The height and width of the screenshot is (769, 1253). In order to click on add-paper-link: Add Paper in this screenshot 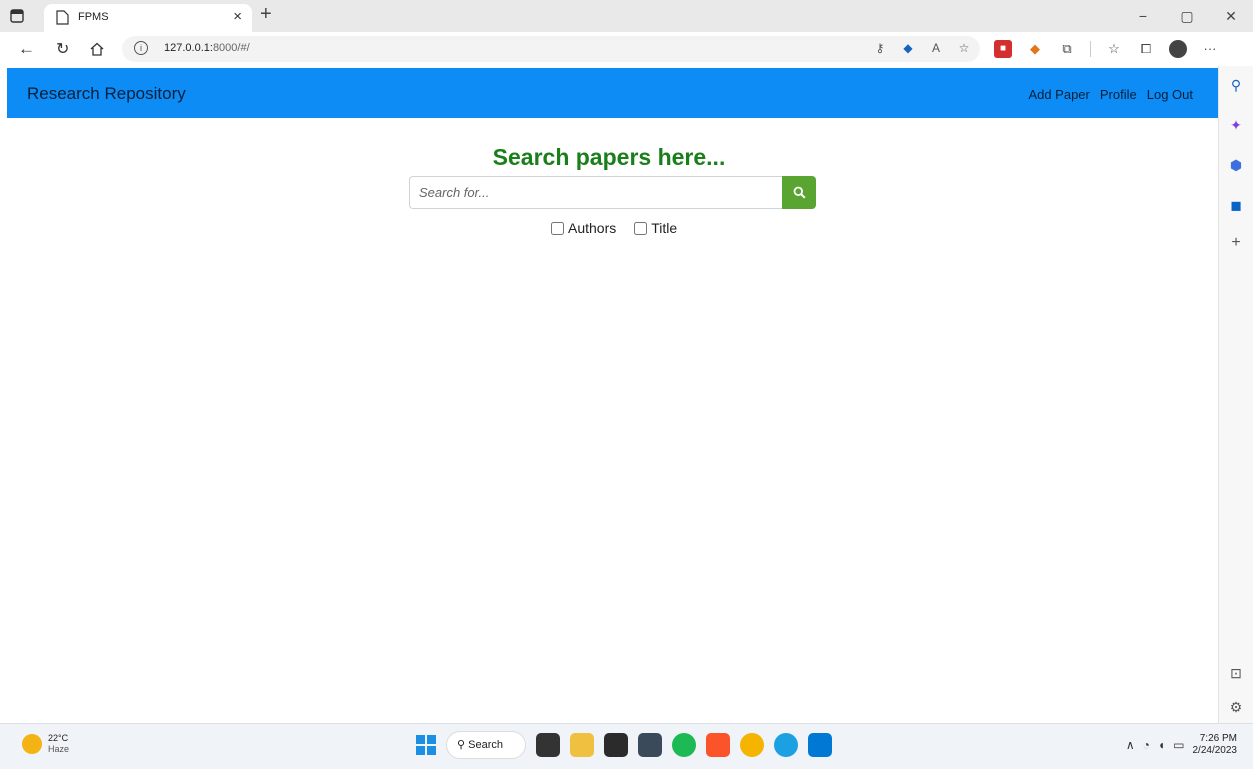, I will do `click(1058, 94)`.